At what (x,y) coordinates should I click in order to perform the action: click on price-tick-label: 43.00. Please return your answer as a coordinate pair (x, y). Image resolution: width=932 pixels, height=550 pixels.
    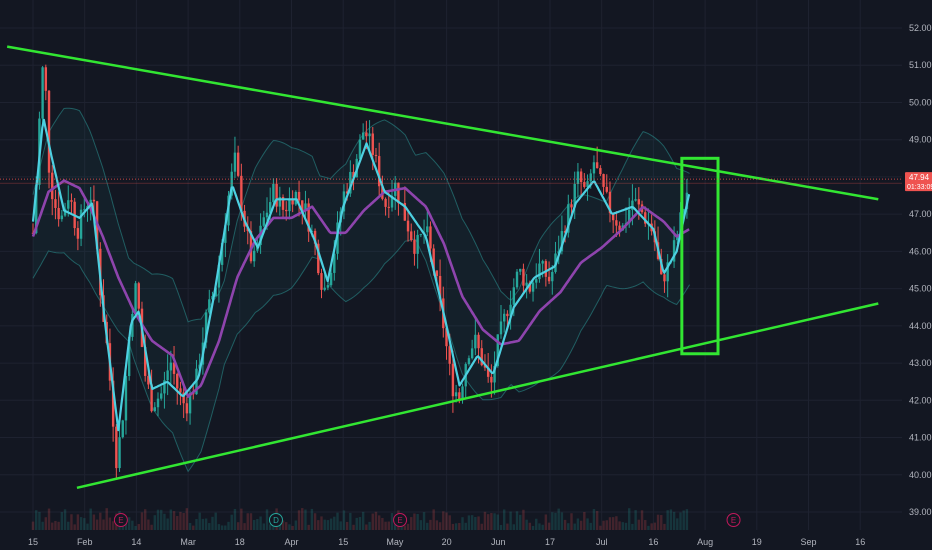
    Looking at the image, I should click on (920, 363).